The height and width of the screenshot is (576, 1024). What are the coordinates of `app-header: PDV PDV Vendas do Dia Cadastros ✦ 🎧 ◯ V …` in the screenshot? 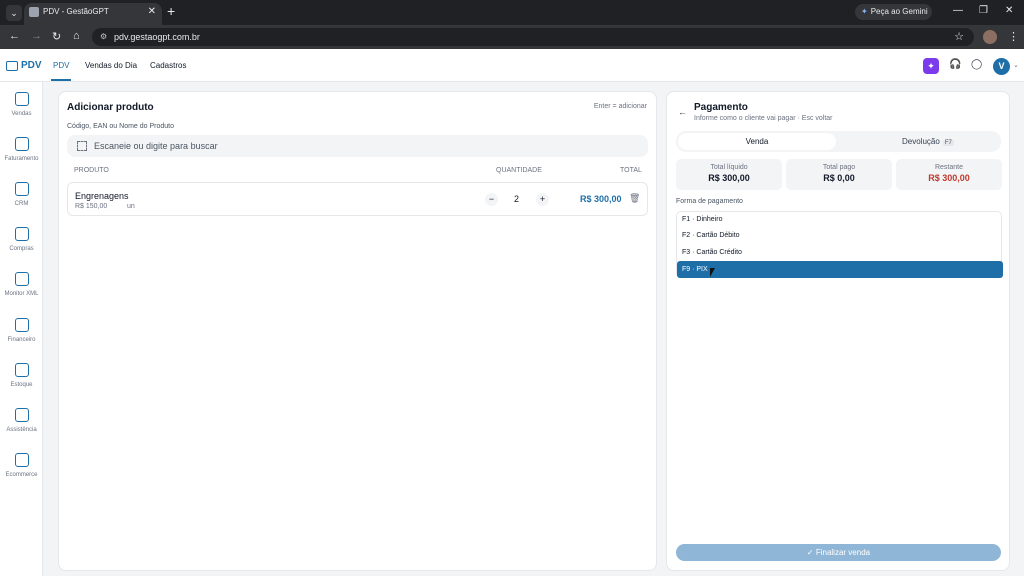 It's located at (512, 65).